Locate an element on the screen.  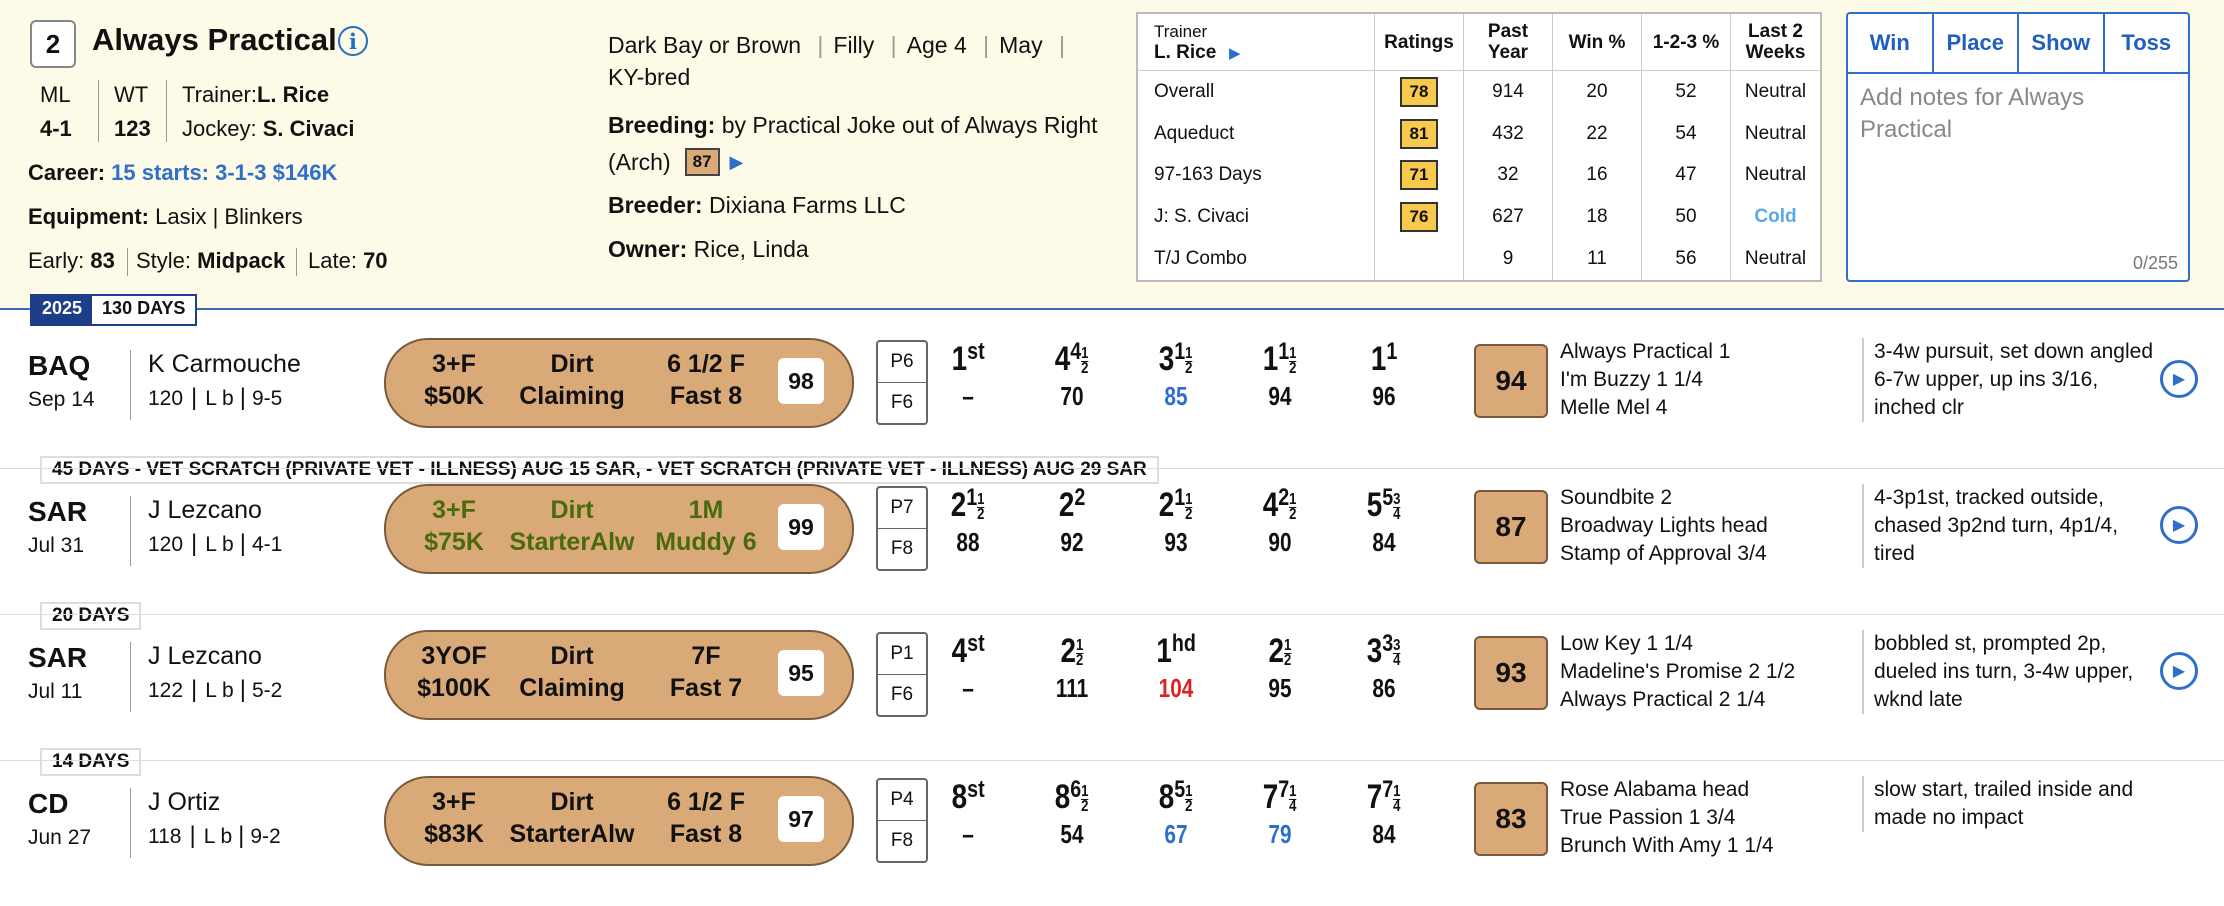
race-conditions-pill: 3+F $50K Dirt Claiming 6 1/2 F Fast 8 98 is located at coordinates (619, 383).